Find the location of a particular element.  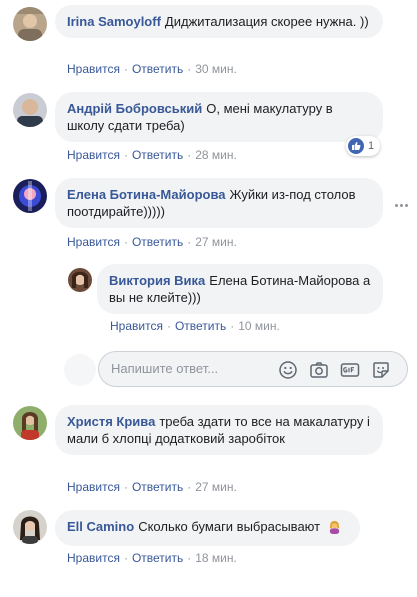

reply-input is located at coordinates (191, 368).